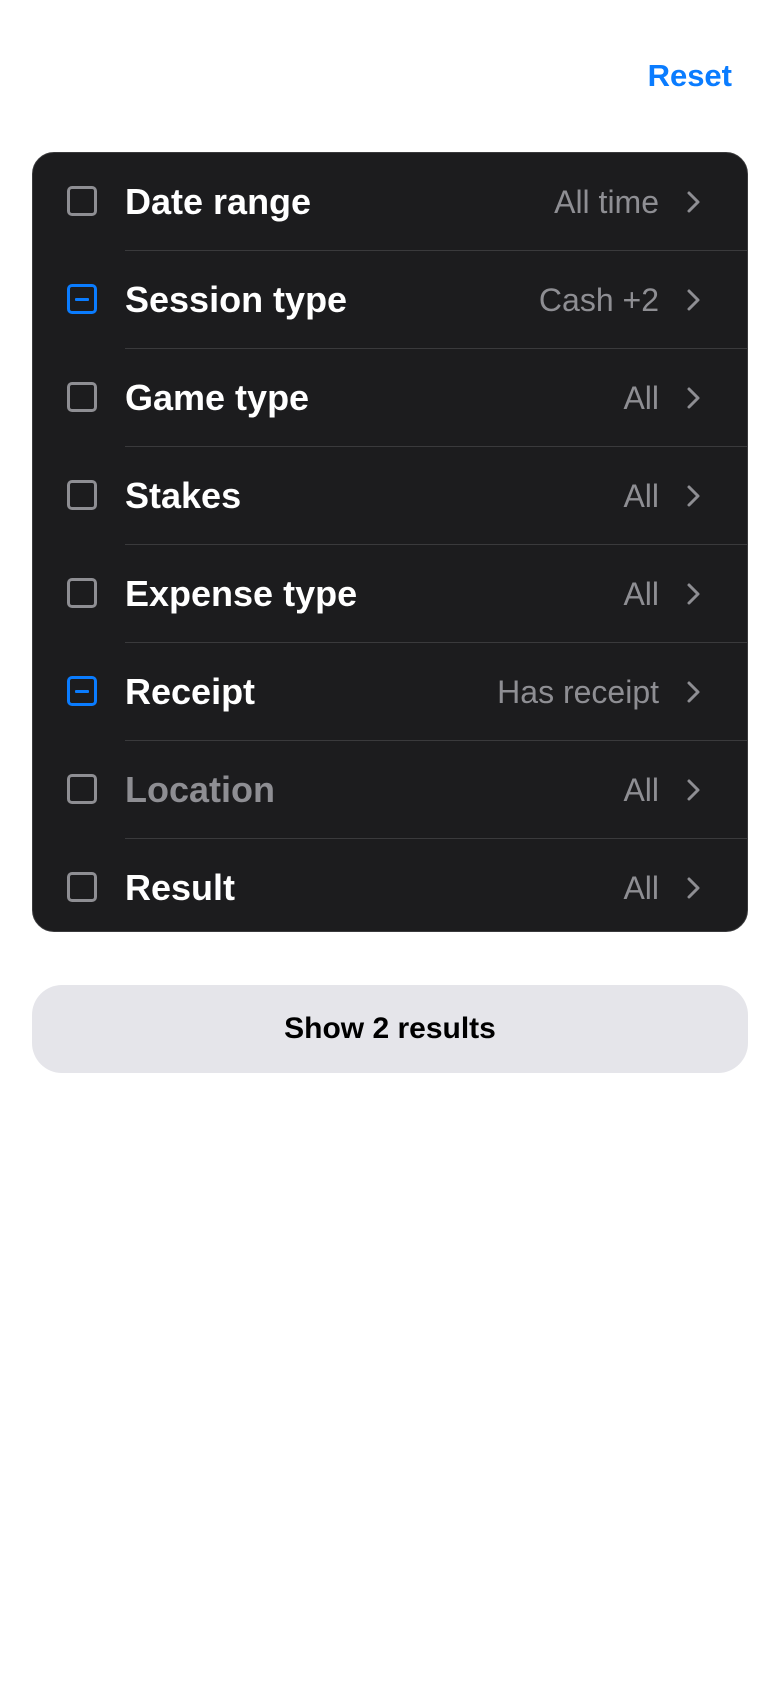  What do you see at coordinates (690, 76) in the screenshot?
I see `reset-button: Reset` at bounding box center [690, 76].